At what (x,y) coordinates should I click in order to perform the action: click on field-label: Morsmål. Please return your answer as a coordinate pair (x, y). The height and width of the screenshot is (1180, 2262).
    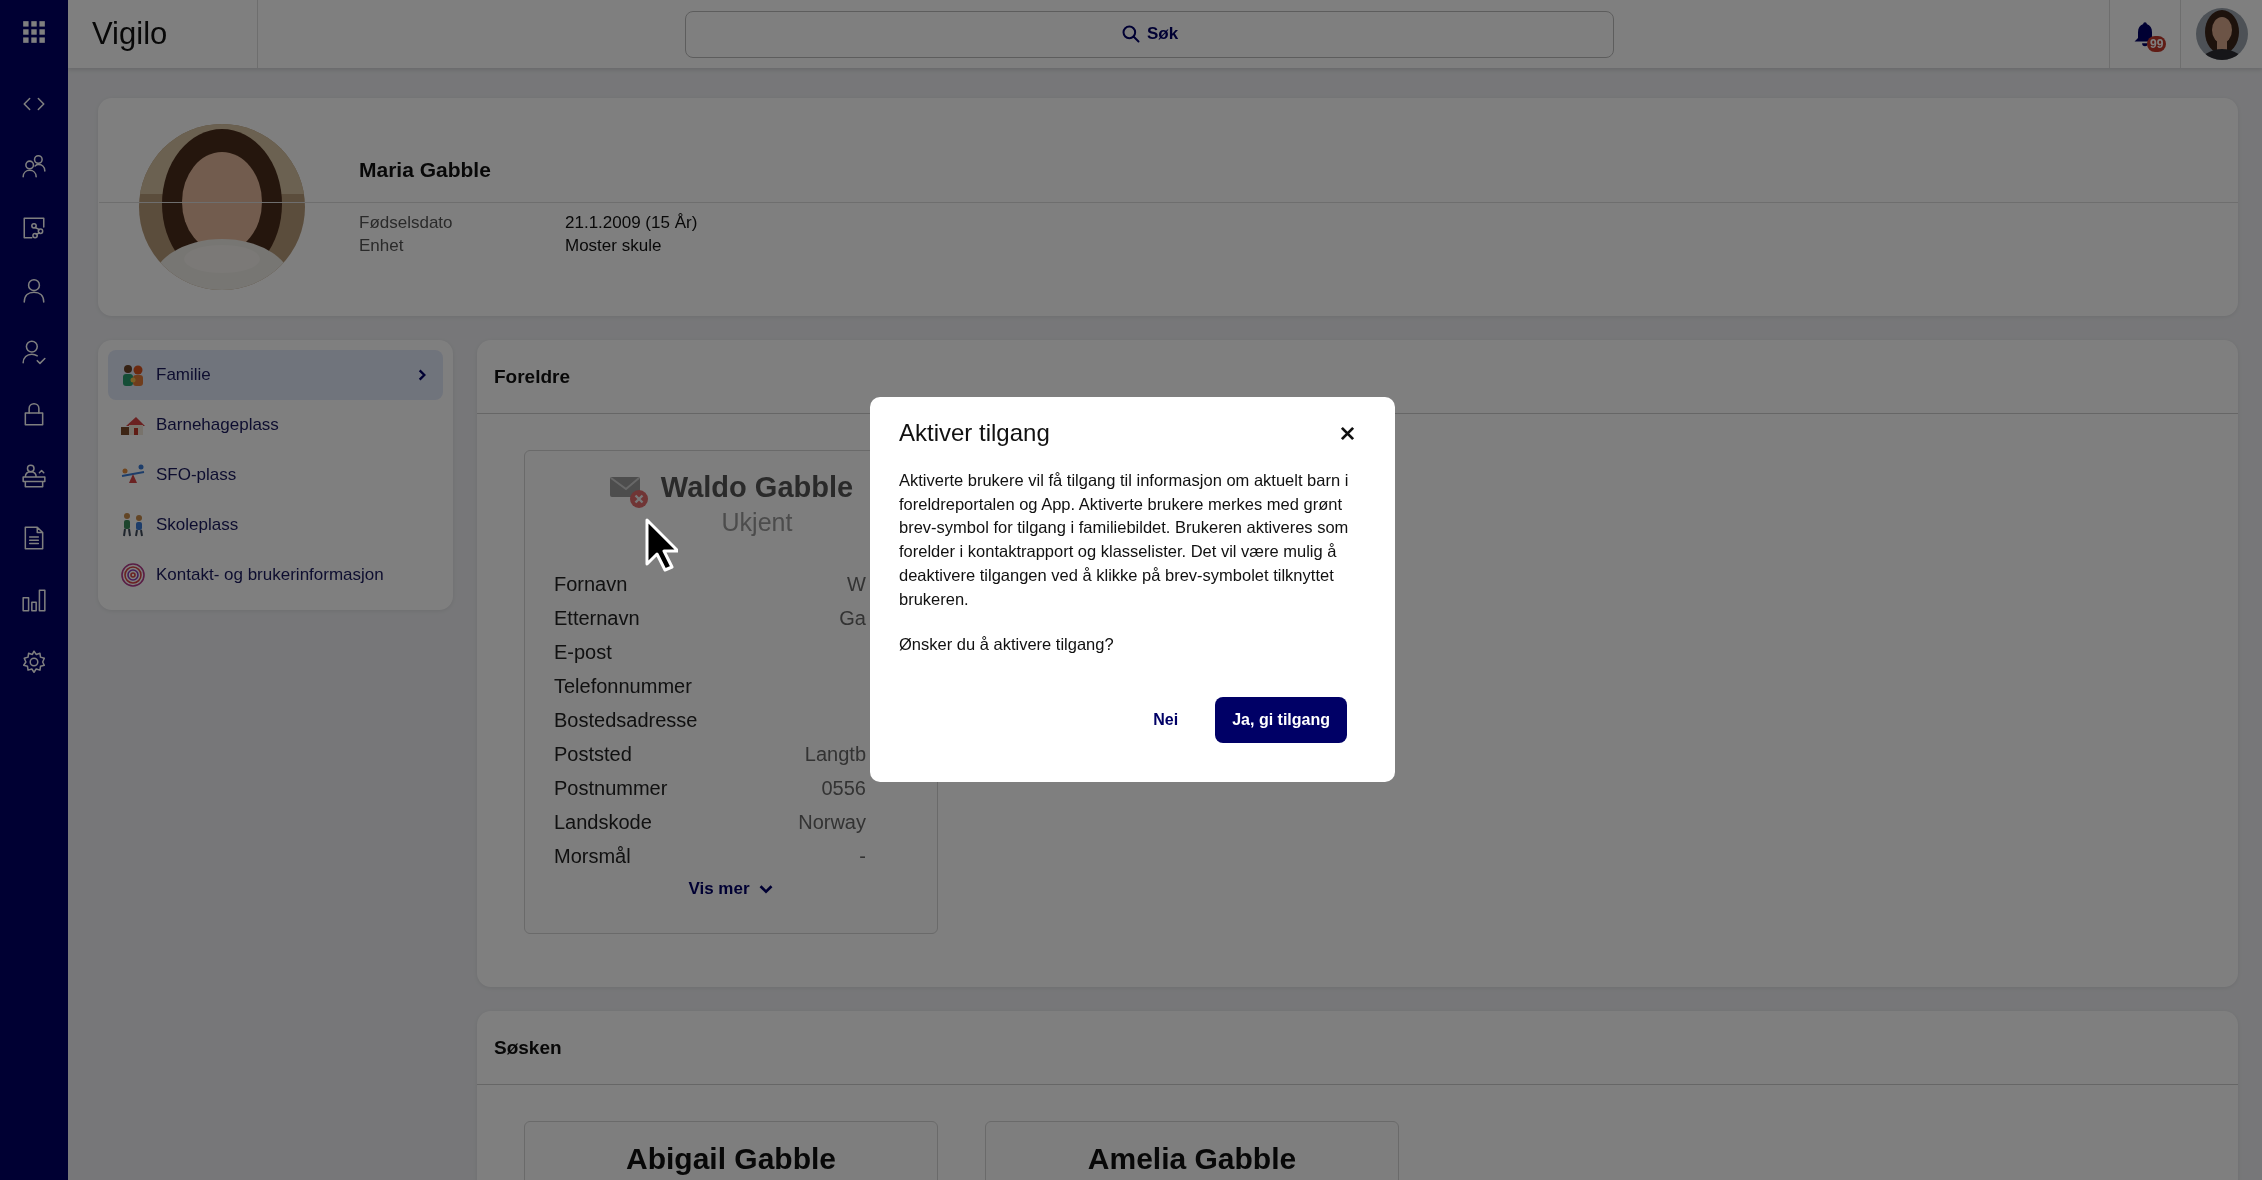
    Looking at the image, I should click on (592, 856).